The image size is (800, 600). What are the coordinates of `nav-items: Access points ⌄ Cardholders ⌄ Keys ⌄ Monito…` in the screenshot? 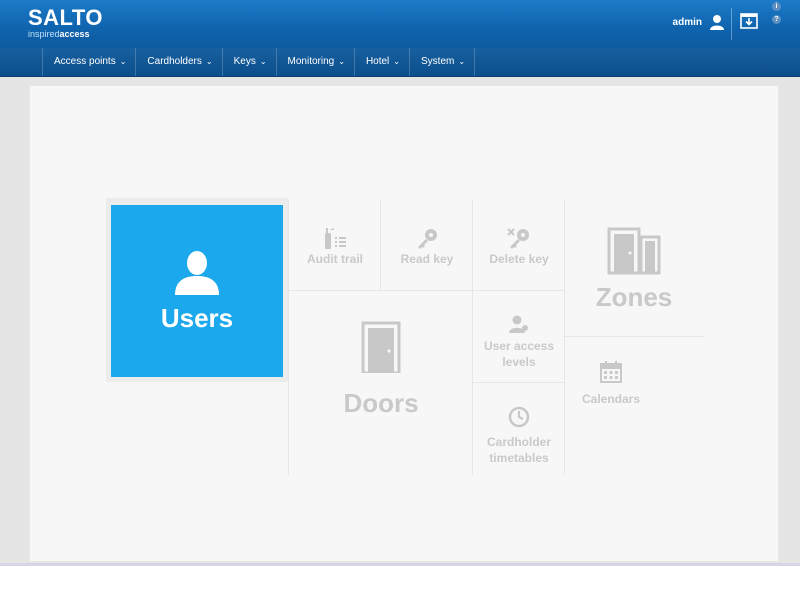 It's located at (259, 62).